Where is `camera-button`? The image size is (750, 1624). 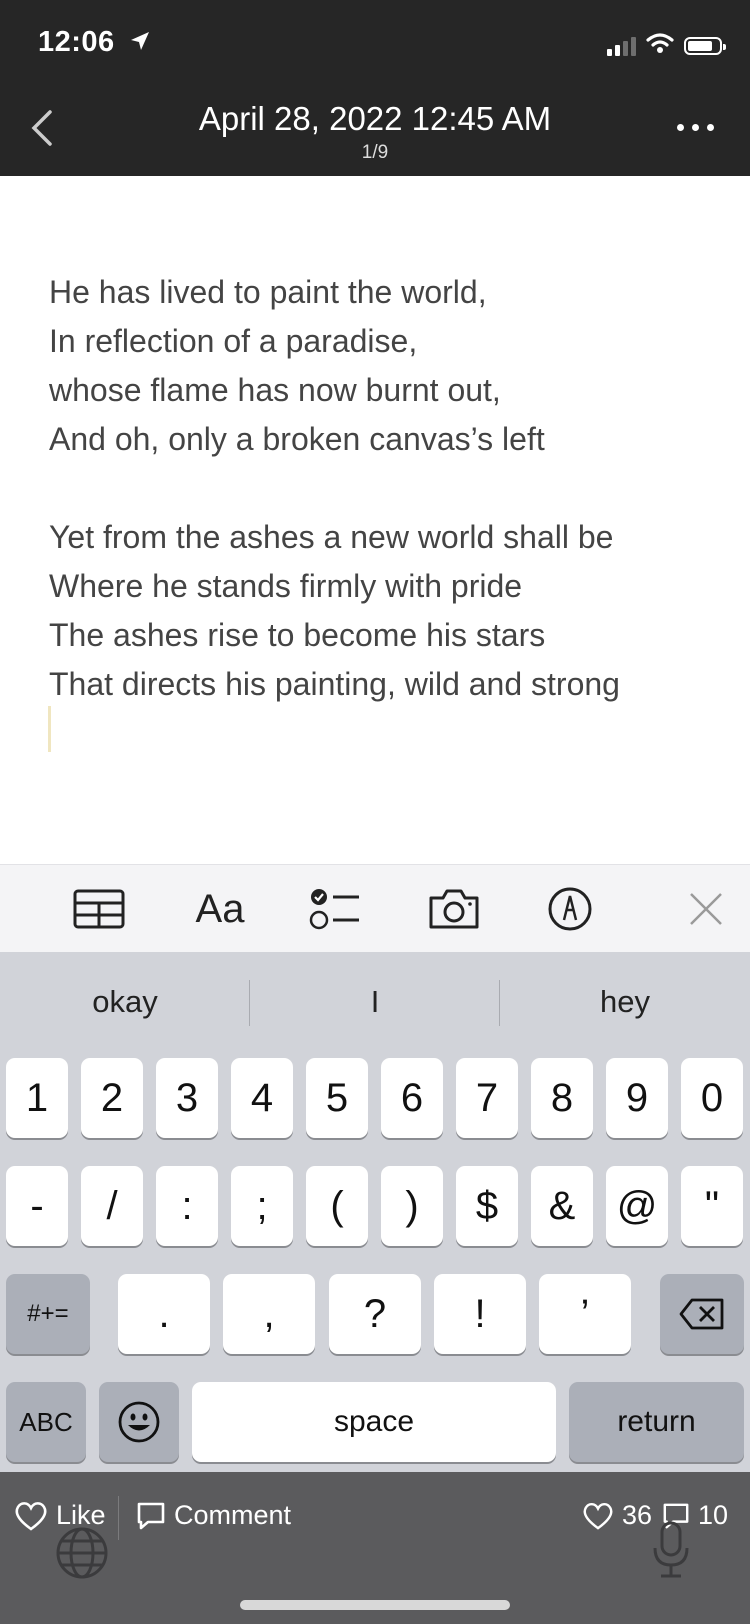 camera-button is located at coordinates (454, 909).